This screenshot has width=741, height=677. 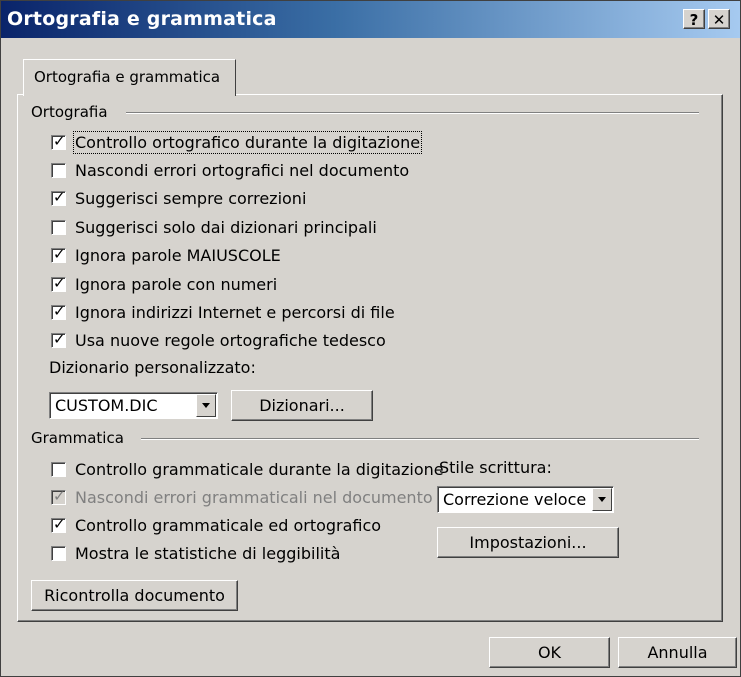 I want to click on custom-dictionary-select: CUSTOM.DIC, so click(x=133, y=405).